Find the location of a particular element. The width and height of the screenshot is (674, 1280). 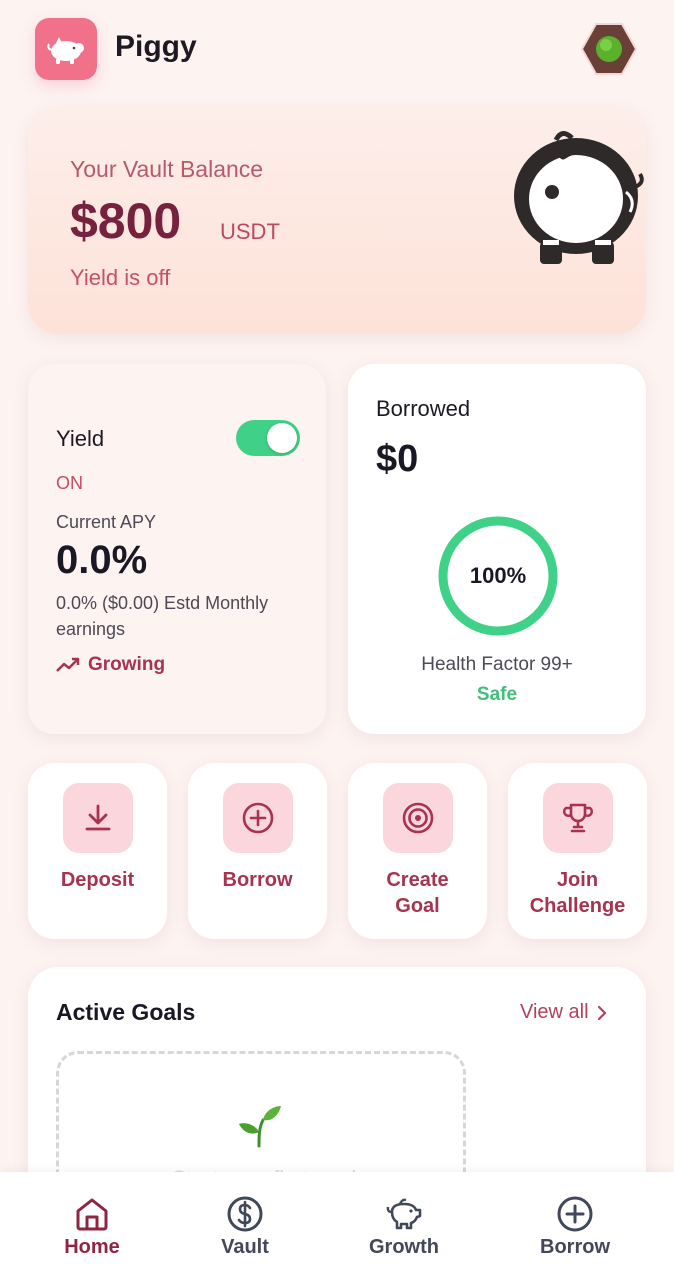

yield-title: Yield is located at coordinates (80, 438).